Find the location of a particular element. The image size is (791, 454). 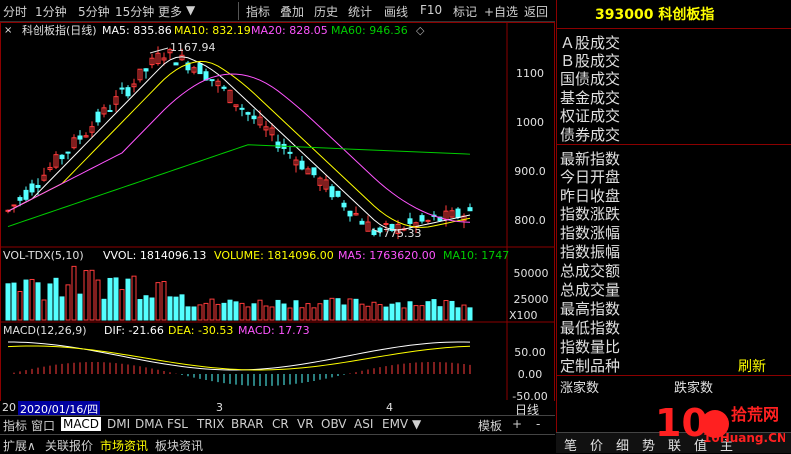

index-volume-ratio: 指数量比 is located at coordinates (590, 347).